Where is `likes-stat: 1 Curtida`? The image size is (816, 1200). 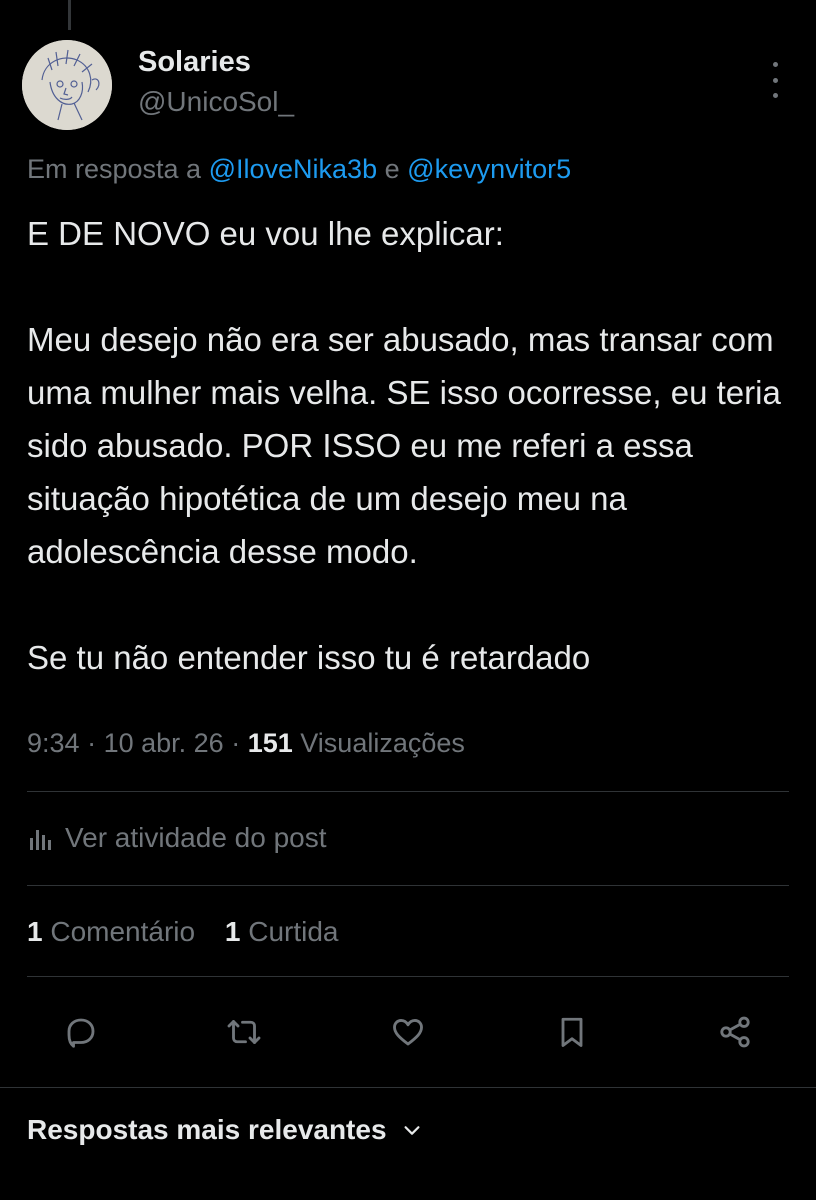 likes-stat: 1 Curtida is located at coordinates (282, 932).